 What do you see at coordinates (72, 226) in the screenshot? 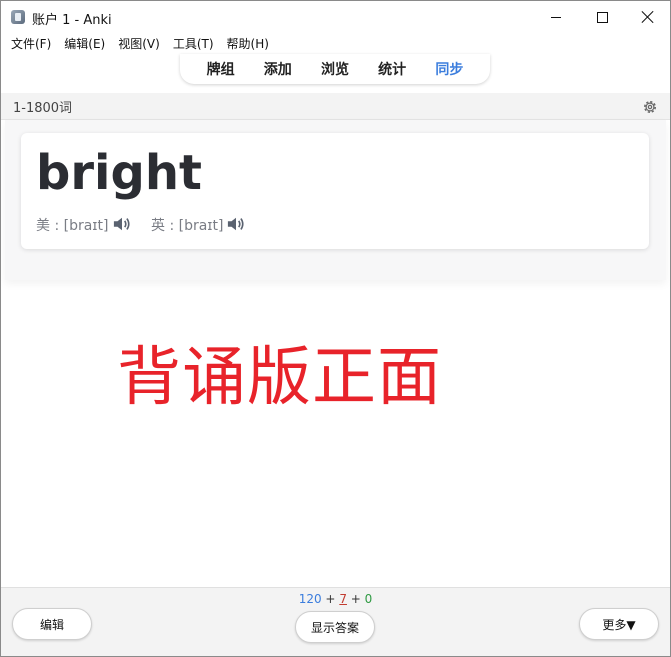
I see `us-phonetic: 美 : [braɪt]` at bounding box center [72, 226].